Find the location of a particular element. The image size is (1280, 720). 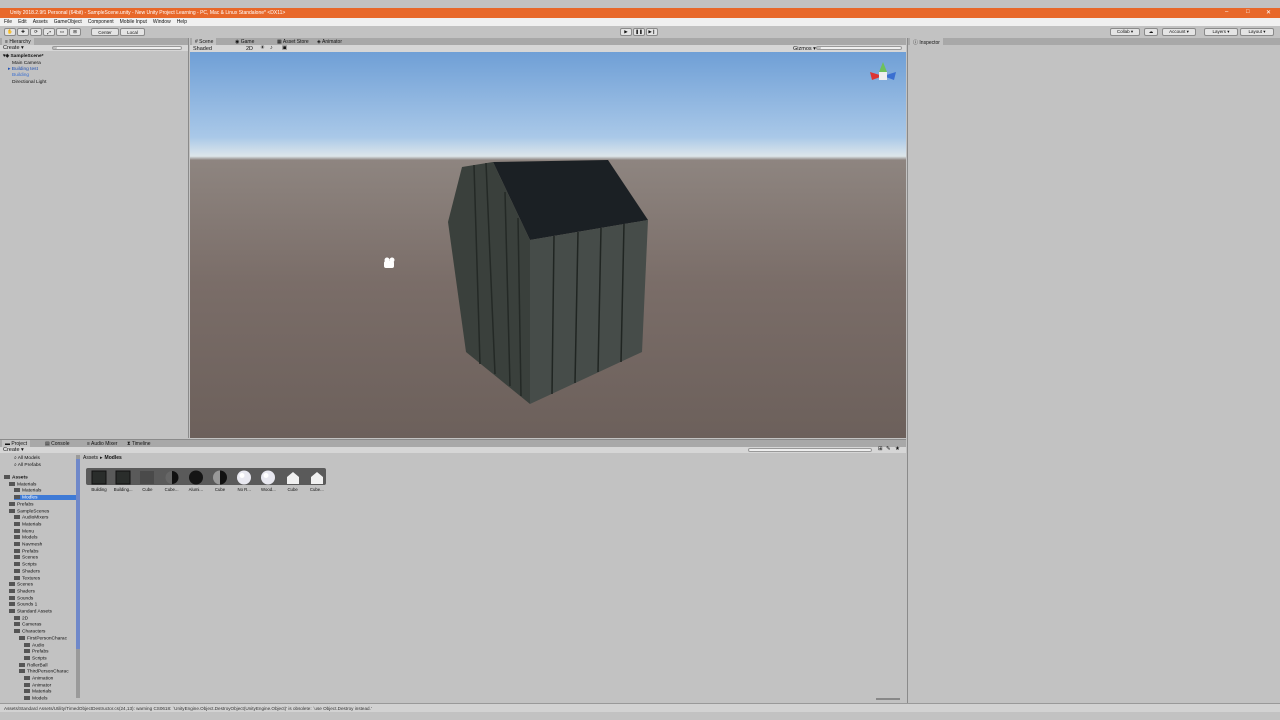

filter-type-icon: ⊞ is located at coordinates (880, 449).